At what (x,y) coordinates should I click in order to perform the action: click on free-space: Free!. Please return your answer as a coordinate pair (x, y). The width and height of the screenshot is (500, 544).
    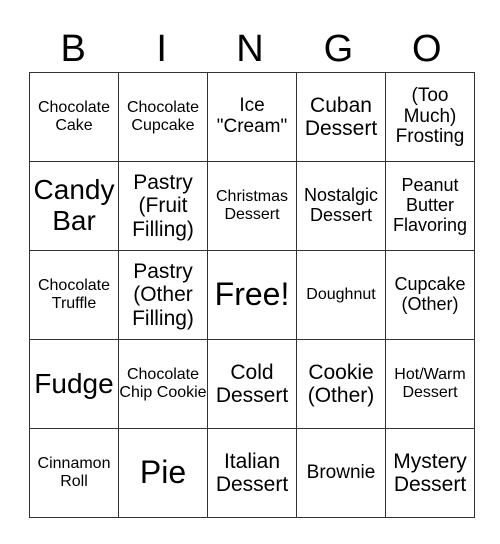
    Looking at the image, I should click on (252, 295).